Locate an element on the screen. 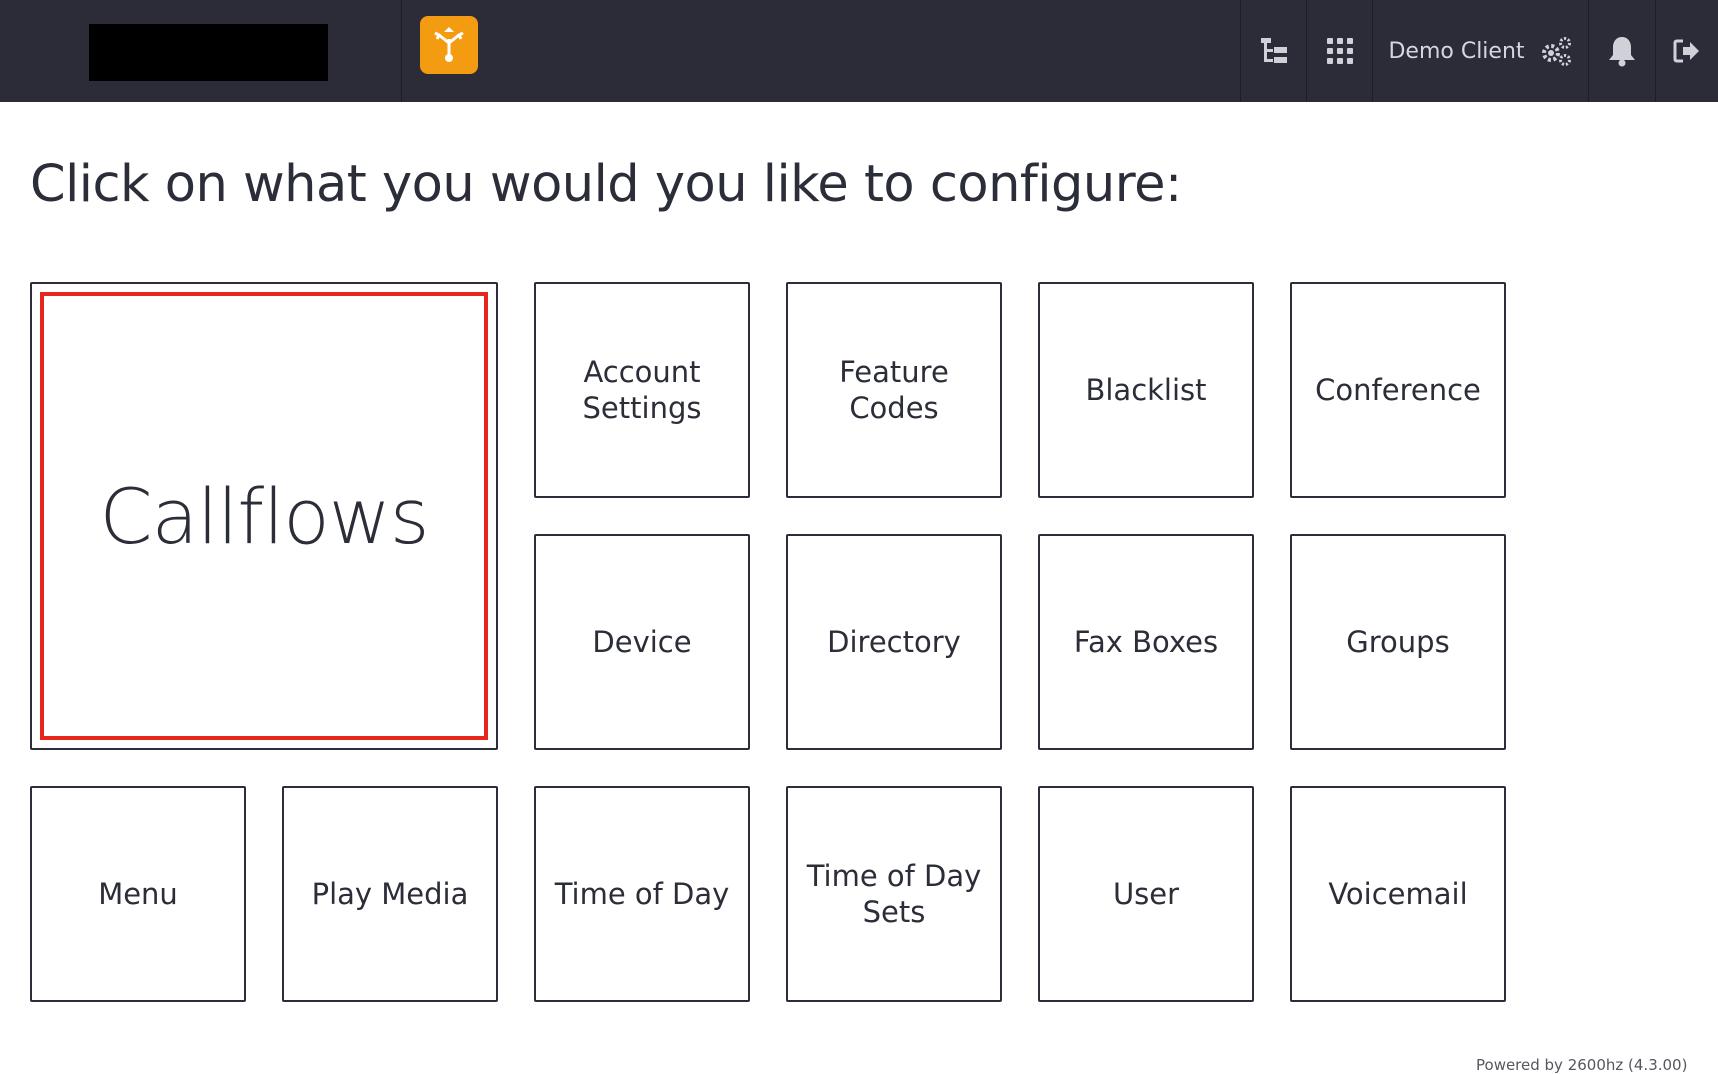  account-tree-icon is located at coordinates (1273, 50).